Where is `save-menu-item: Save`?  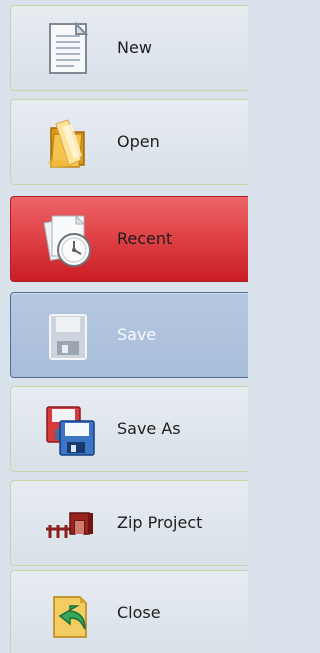
save-menu-item: Save is located at coordinates (129, 335).